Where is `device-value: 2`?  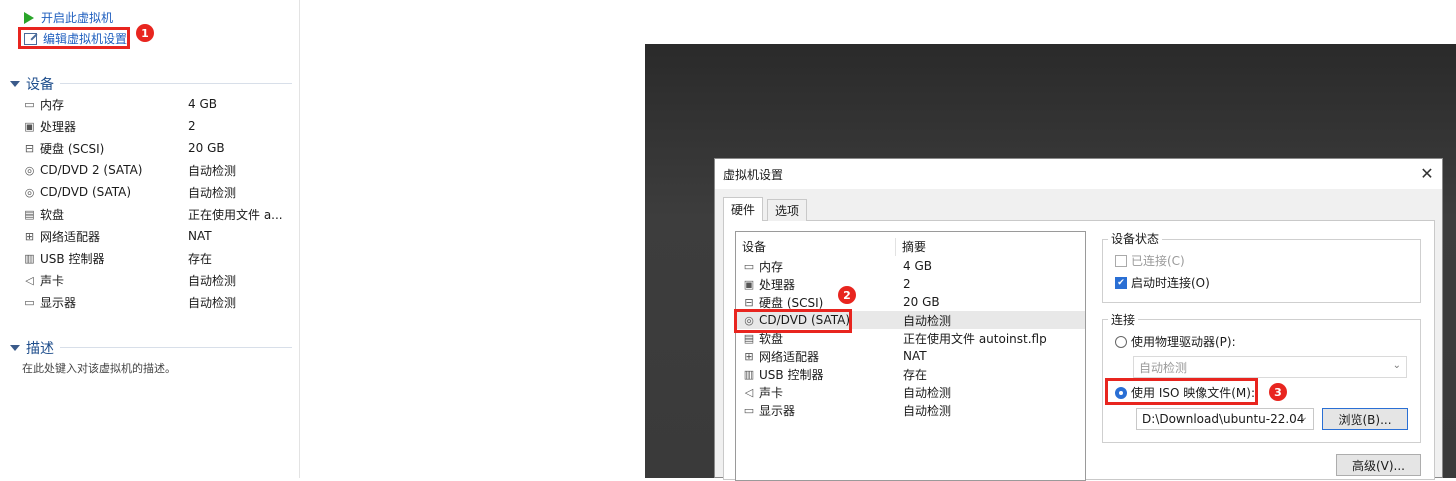
device-value: 2 is located at coordinates (192, 126).